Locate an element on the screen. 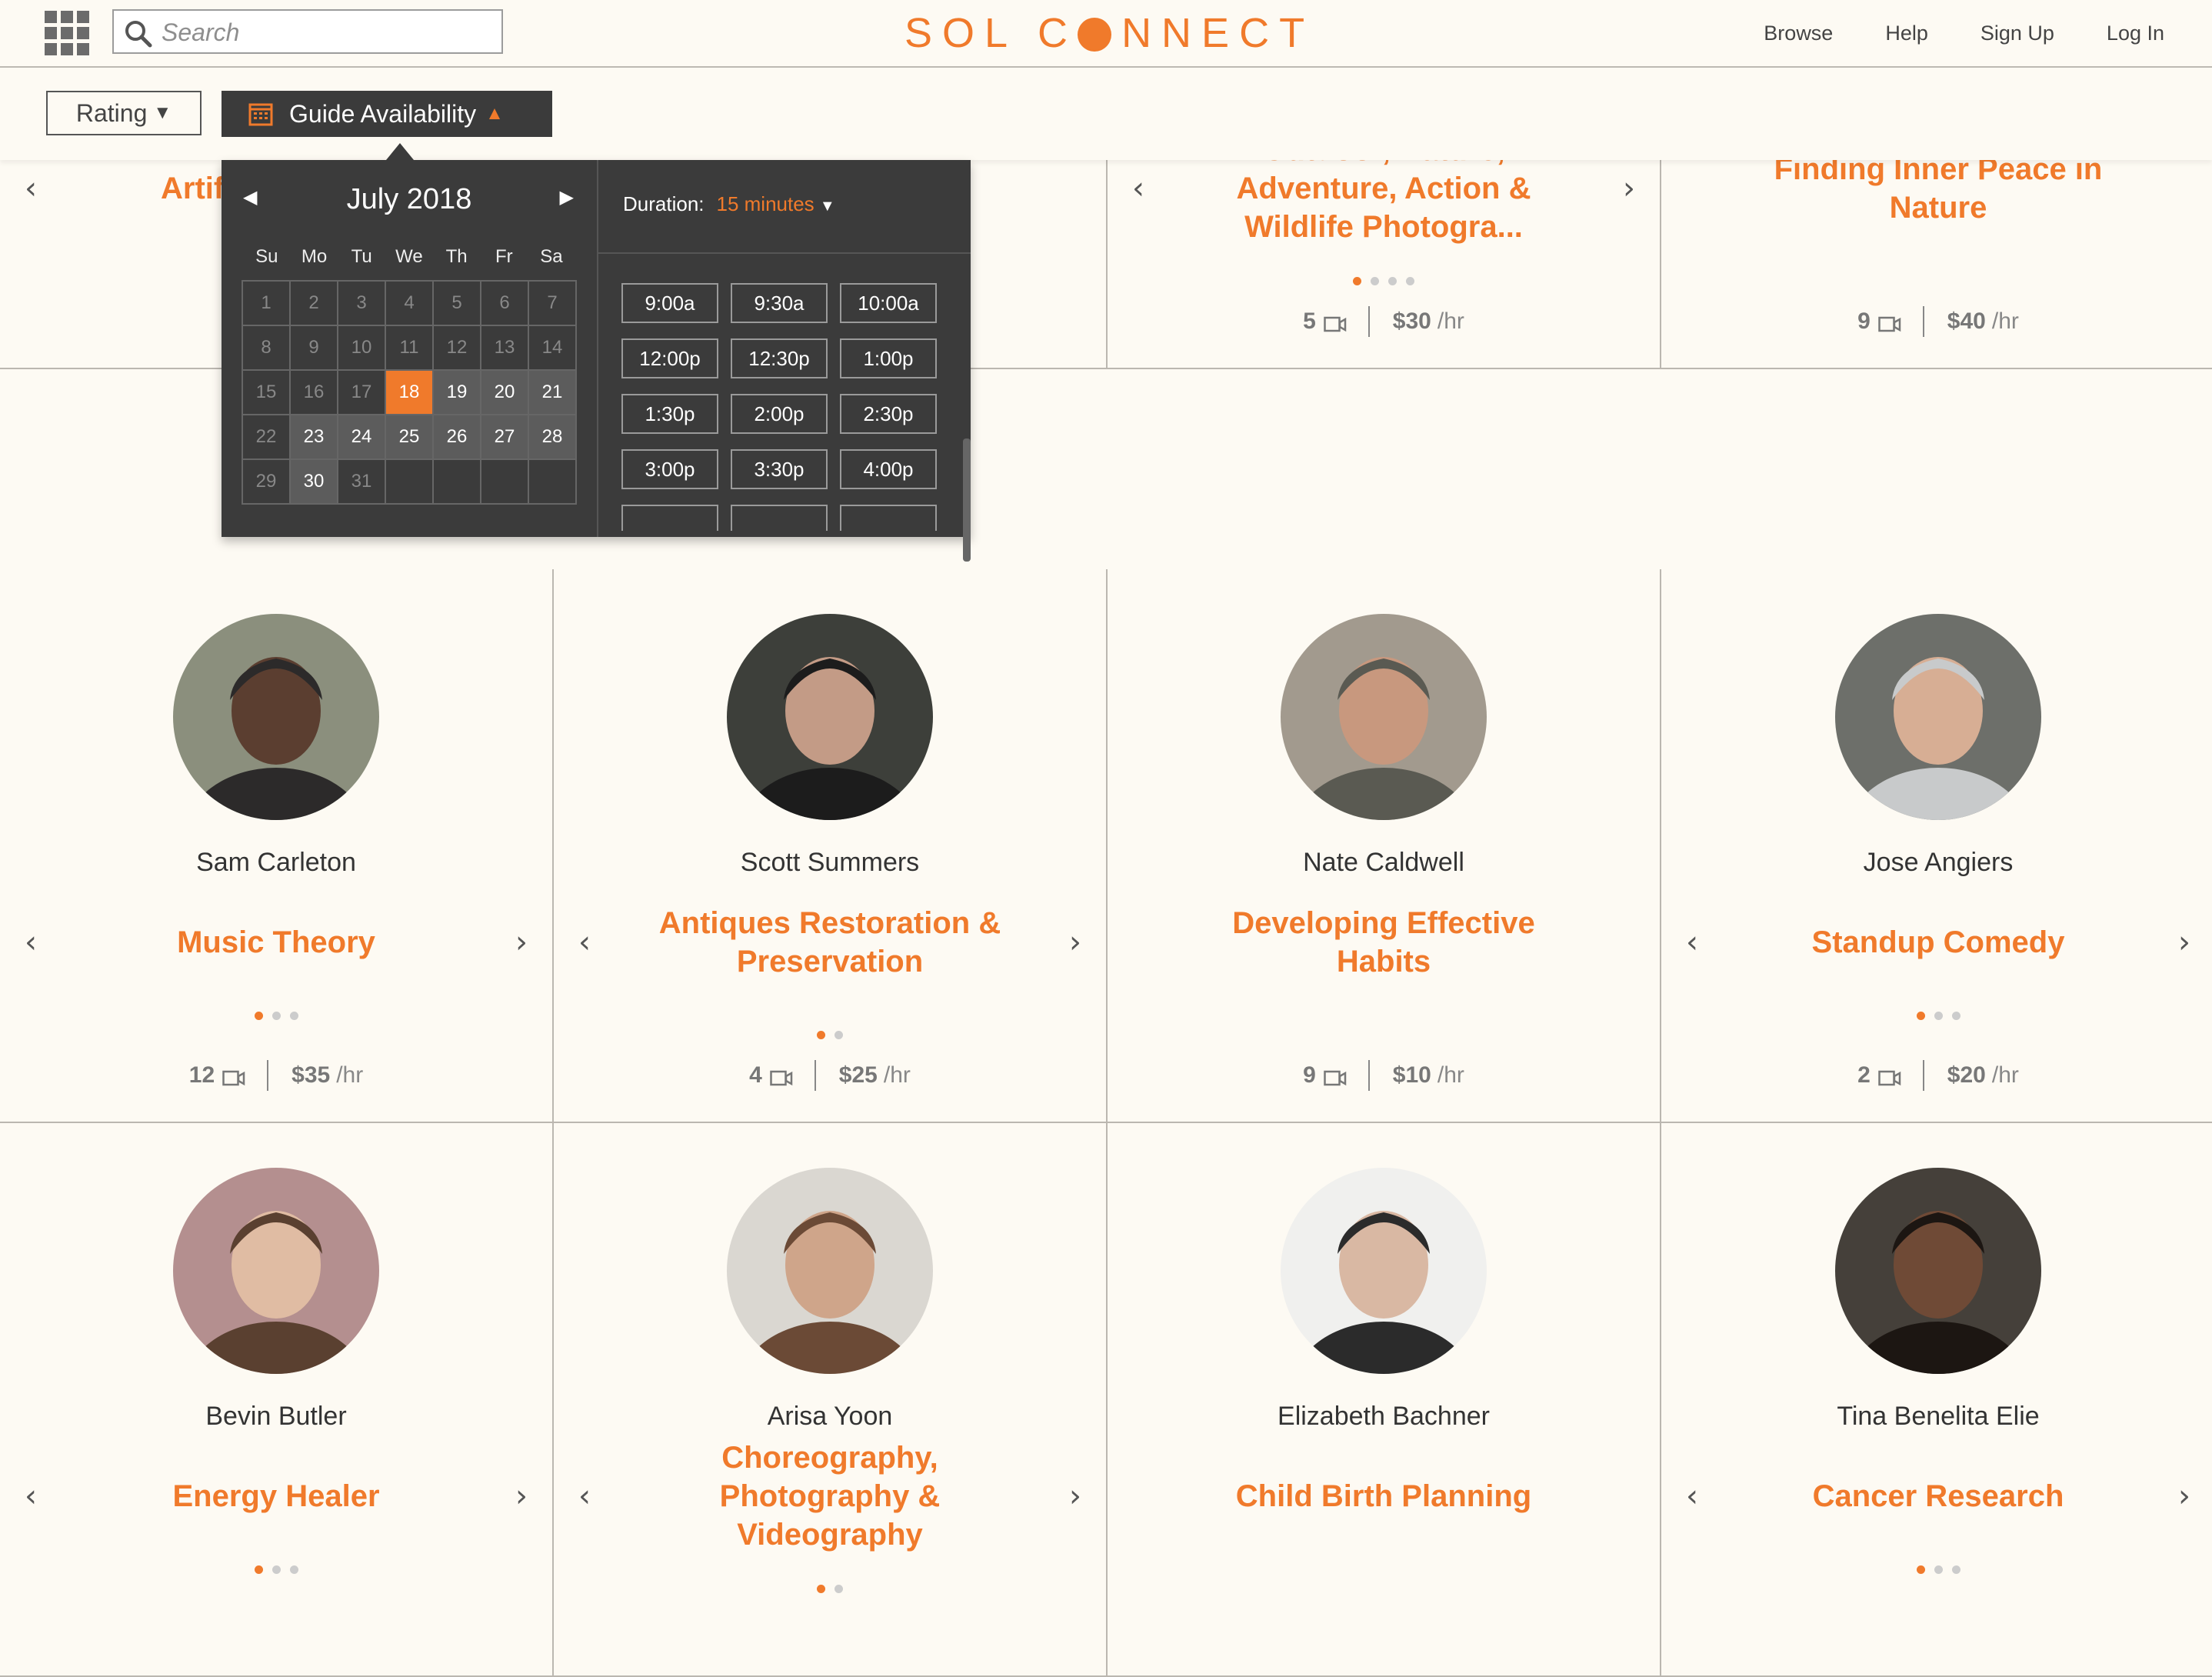 The image size is (2212, 1677). calendar-day: 20 is located at coordinates (505, 393).